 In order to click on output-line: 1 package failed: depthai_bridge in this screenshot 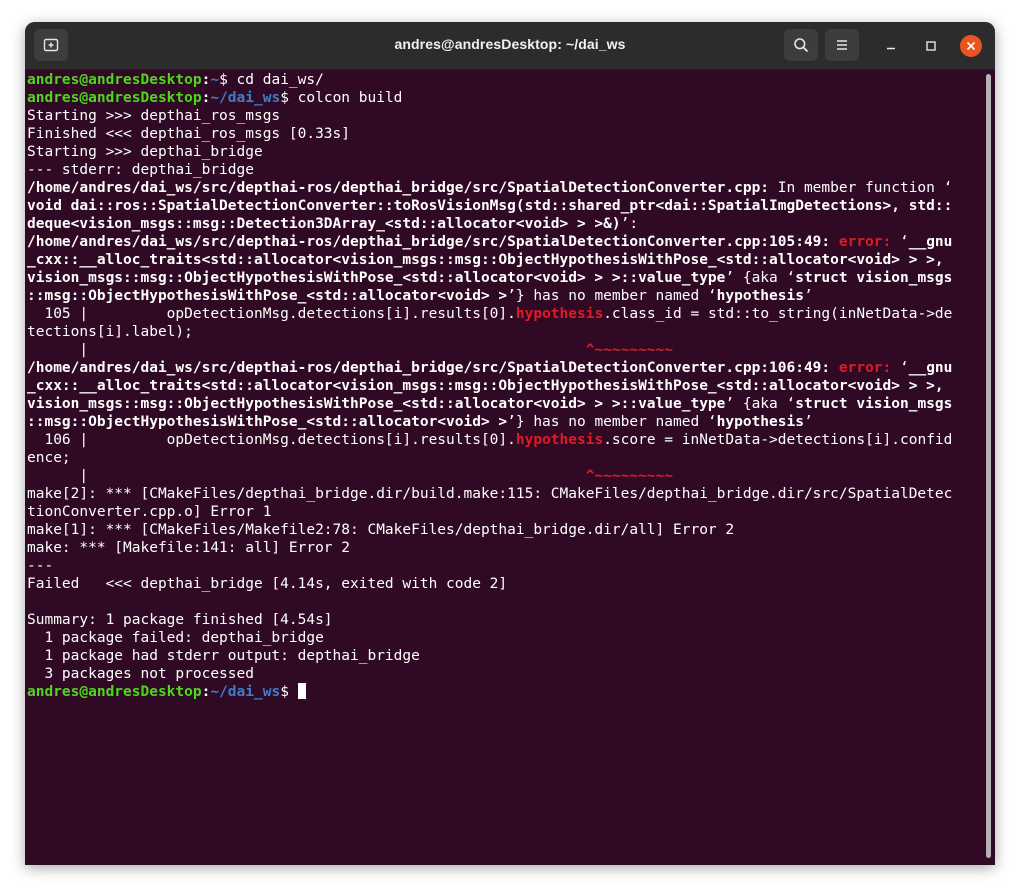, I will do `click(175, 638)`.